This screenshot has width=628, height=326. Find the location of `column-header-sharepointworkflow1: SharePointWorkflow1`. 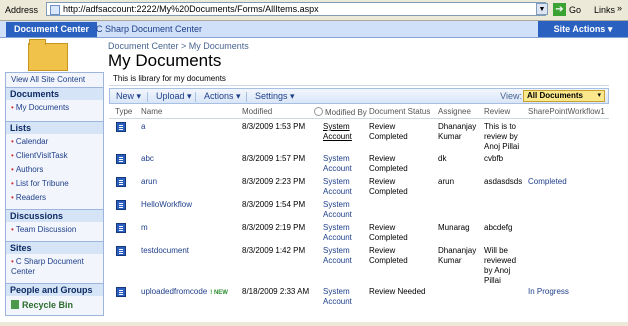

column-header-sharepointworkflow1: SharePointWorkflow1 is located at coordinates (566, 111).